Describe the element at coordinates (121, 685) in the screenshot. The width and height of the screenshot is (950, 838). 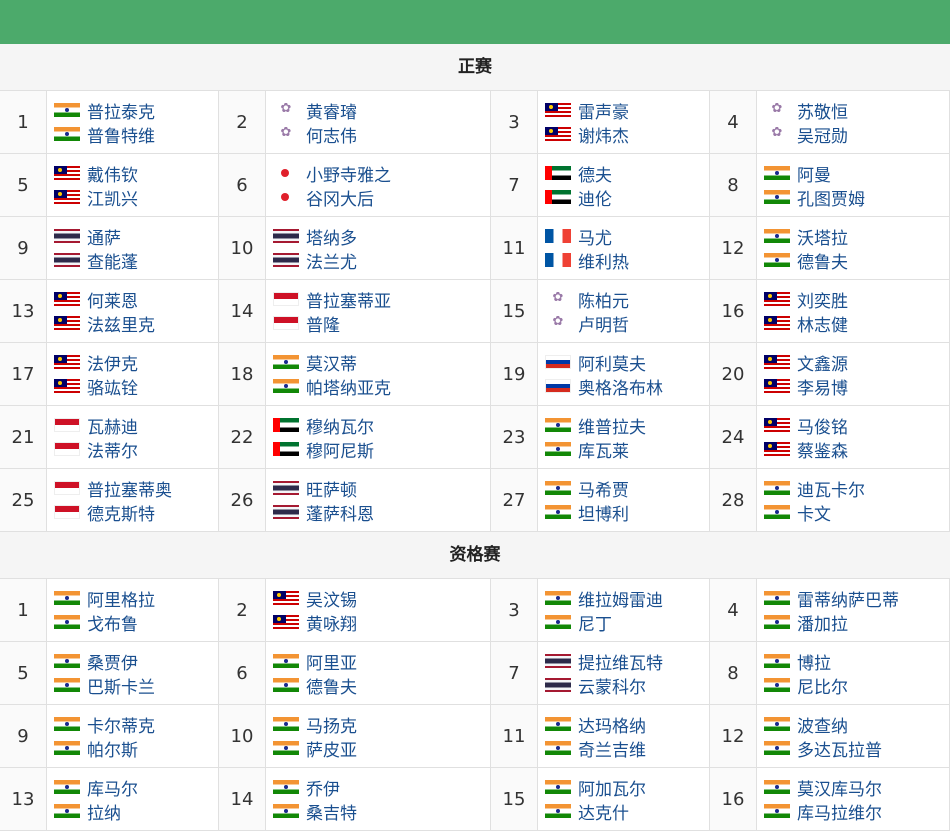
I see `player-name: 巴斯卡兰` at that location.